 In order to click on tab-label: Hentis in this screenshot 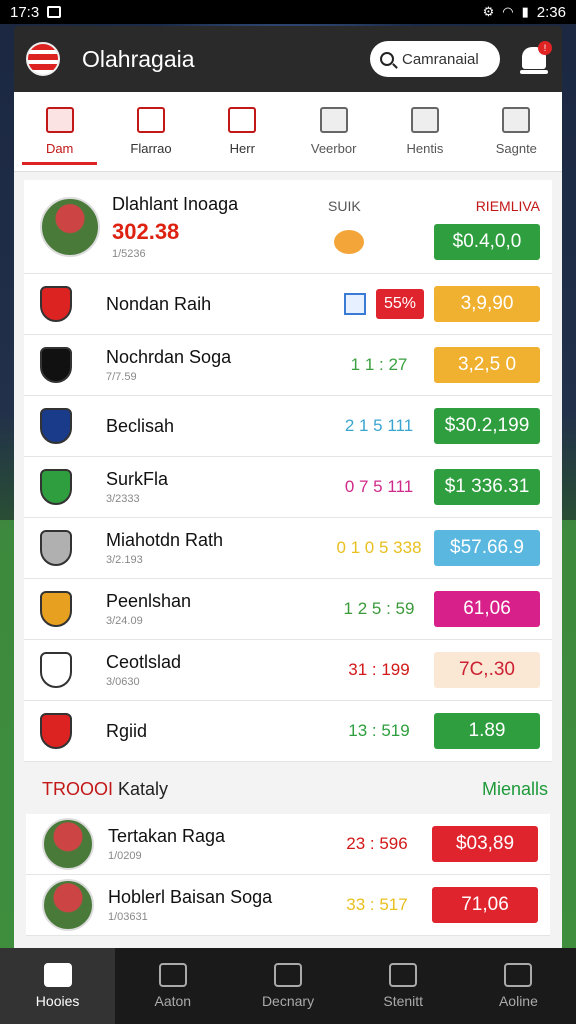, I will do `click(425, 148)`.